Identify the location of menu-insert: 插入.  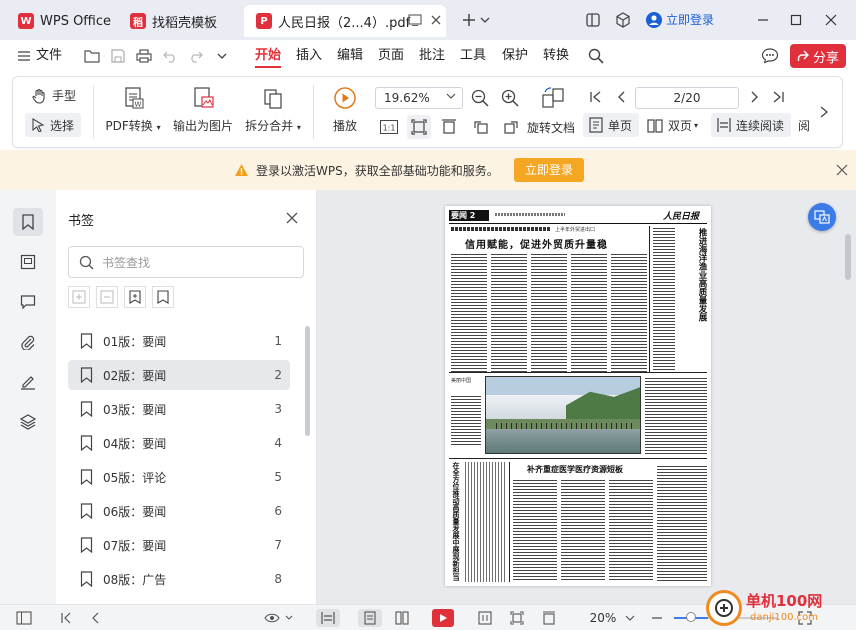
(309, 57).